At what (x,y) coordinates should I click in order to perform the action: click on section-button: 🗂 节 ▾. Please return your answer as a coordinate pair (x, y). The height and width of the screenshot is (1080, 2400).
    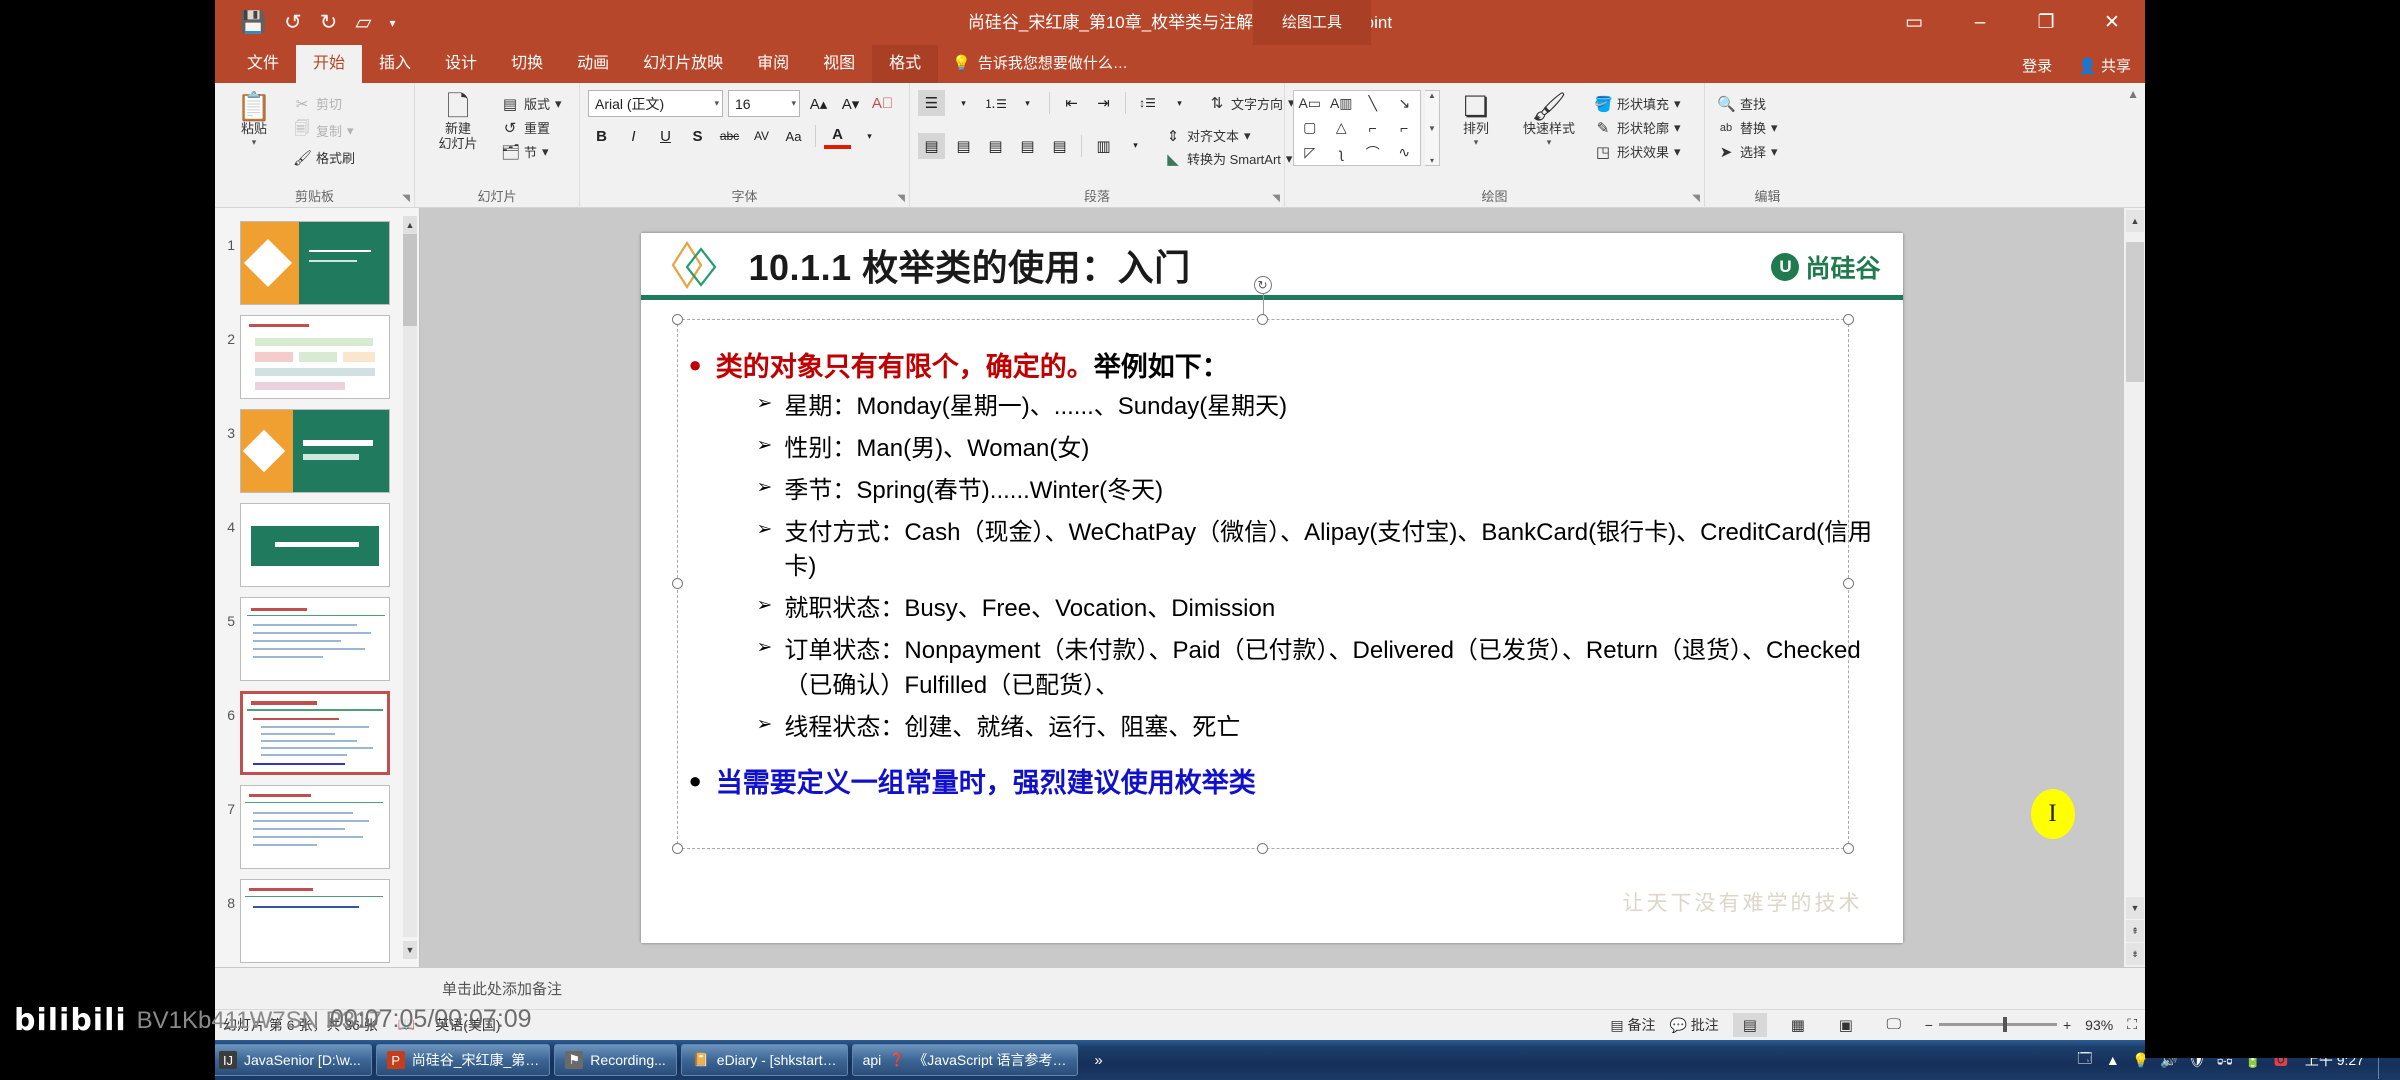
    Looking at the image, I should click on (531, 151).